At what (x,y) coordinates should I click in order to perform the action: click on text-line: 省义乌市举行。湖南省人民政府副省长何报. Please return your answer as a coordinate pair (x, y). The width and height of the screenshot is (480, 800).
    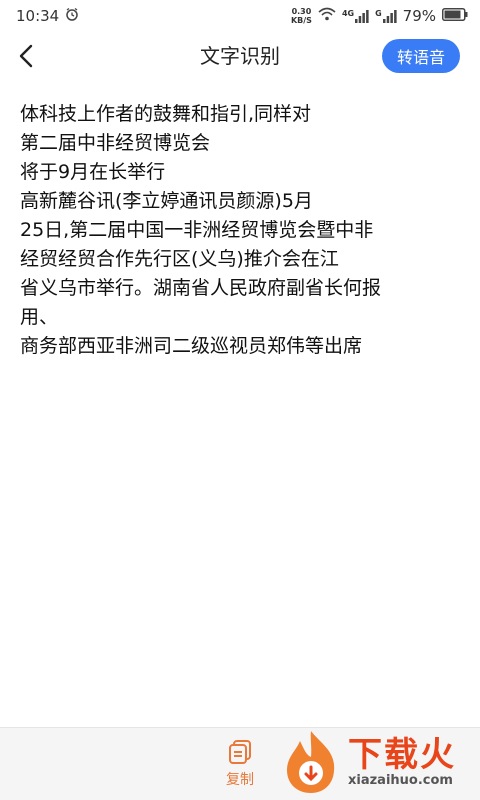
    Looking at the image, I should click on (201, 288).